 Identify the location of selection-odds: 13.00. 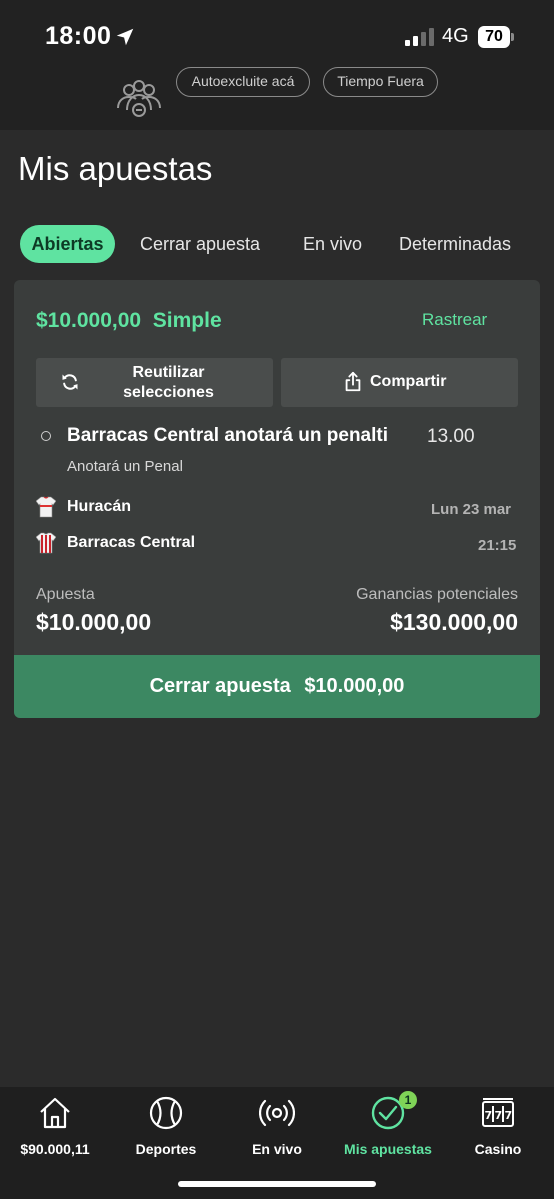
(451, 436).